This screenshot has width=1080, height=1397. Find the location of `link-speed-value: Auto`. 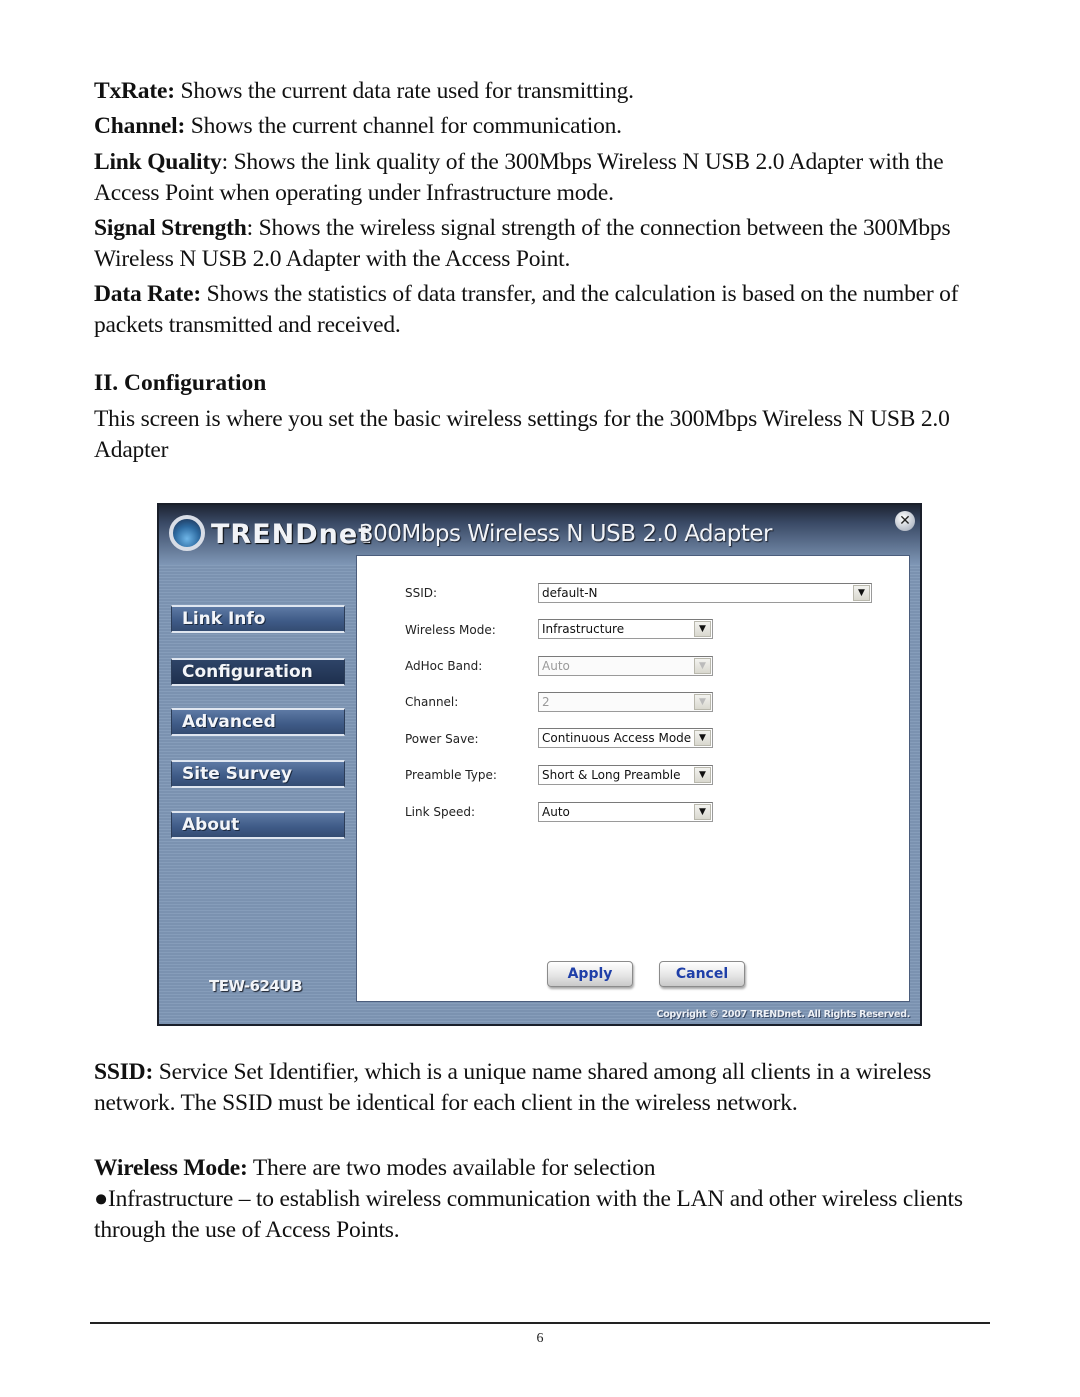

link-speed-value: Auto is located at coordinates (556, 812).